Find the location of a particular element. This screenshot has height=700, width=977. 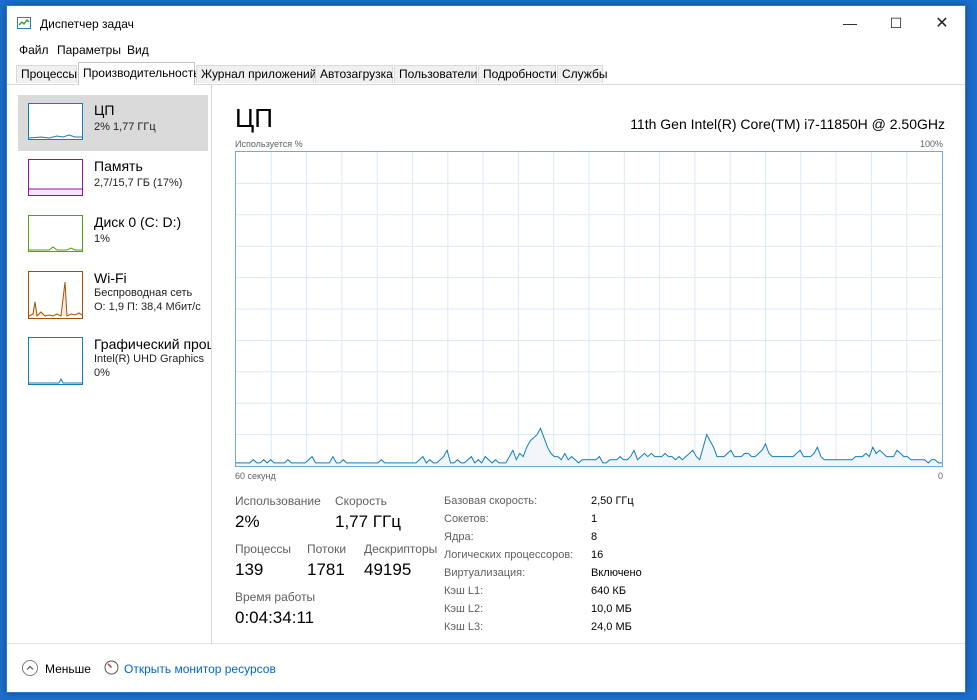

tab-performance: Производительность is located at coordinates (138, 73).